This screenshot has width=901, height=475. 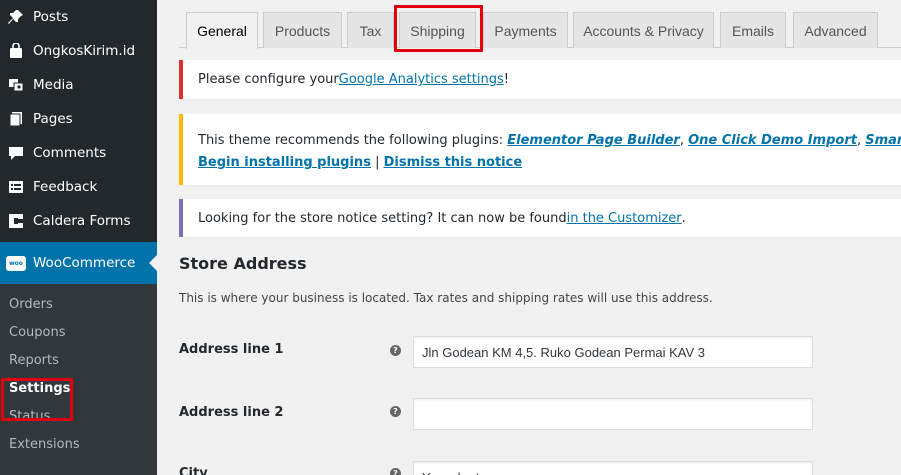 What do you see at coordinates (506, 79) in the screenshot?
I see `notice-text: !` at bounding box center [506, 79].